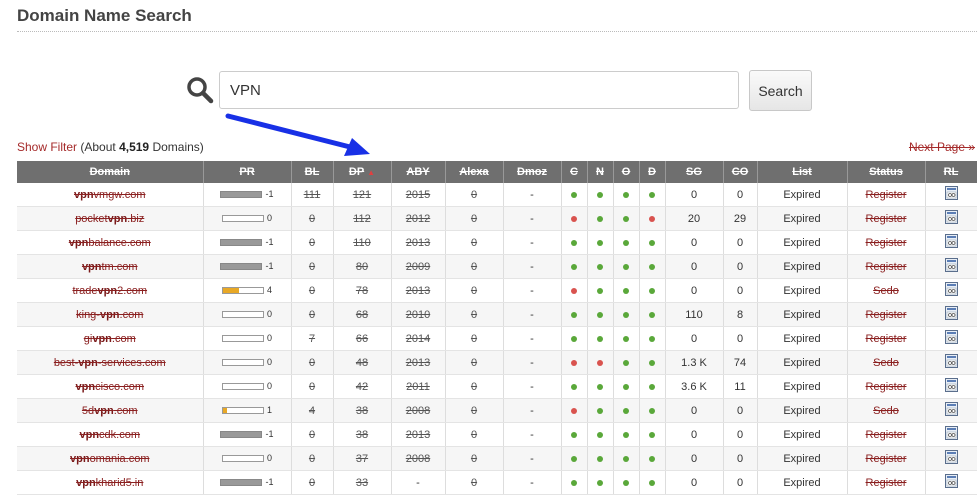 The height and width of the screenshot is (495, 977). What do you see at coordinates (109, 435) in the screenshot?
I see `domain-link: vpncdk.com` at bounding box center [109, 435].